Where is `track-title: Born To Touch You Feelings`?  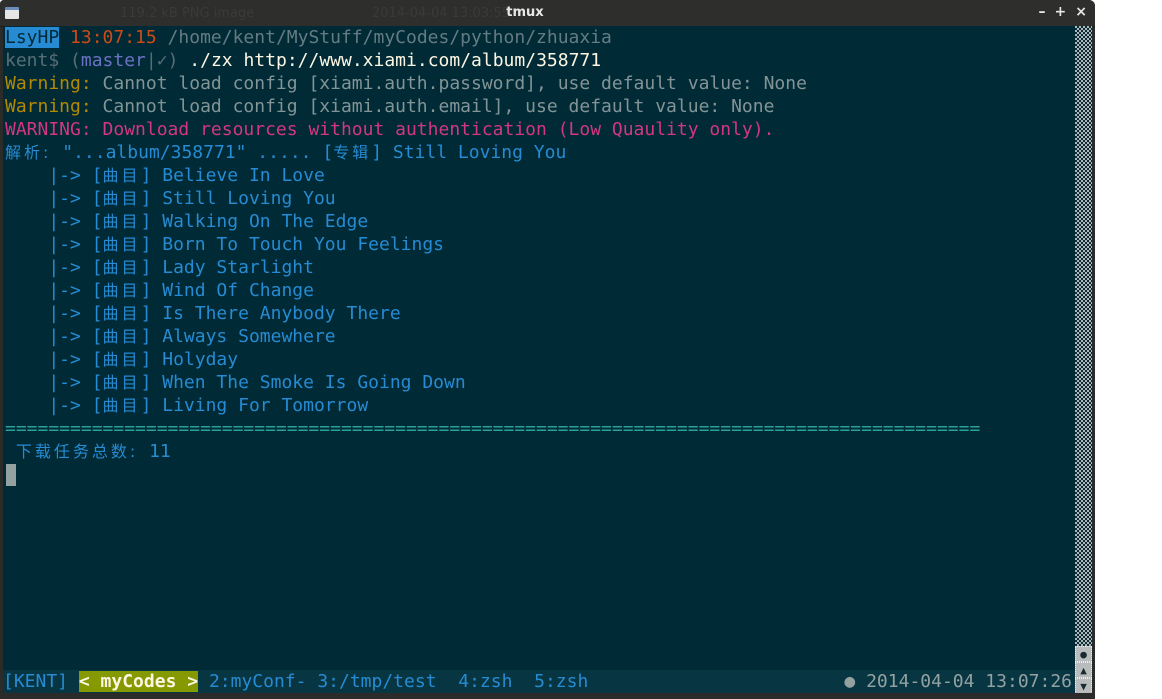 track-title: Born To Touch You Feelings is located at coordinates (303, 244).